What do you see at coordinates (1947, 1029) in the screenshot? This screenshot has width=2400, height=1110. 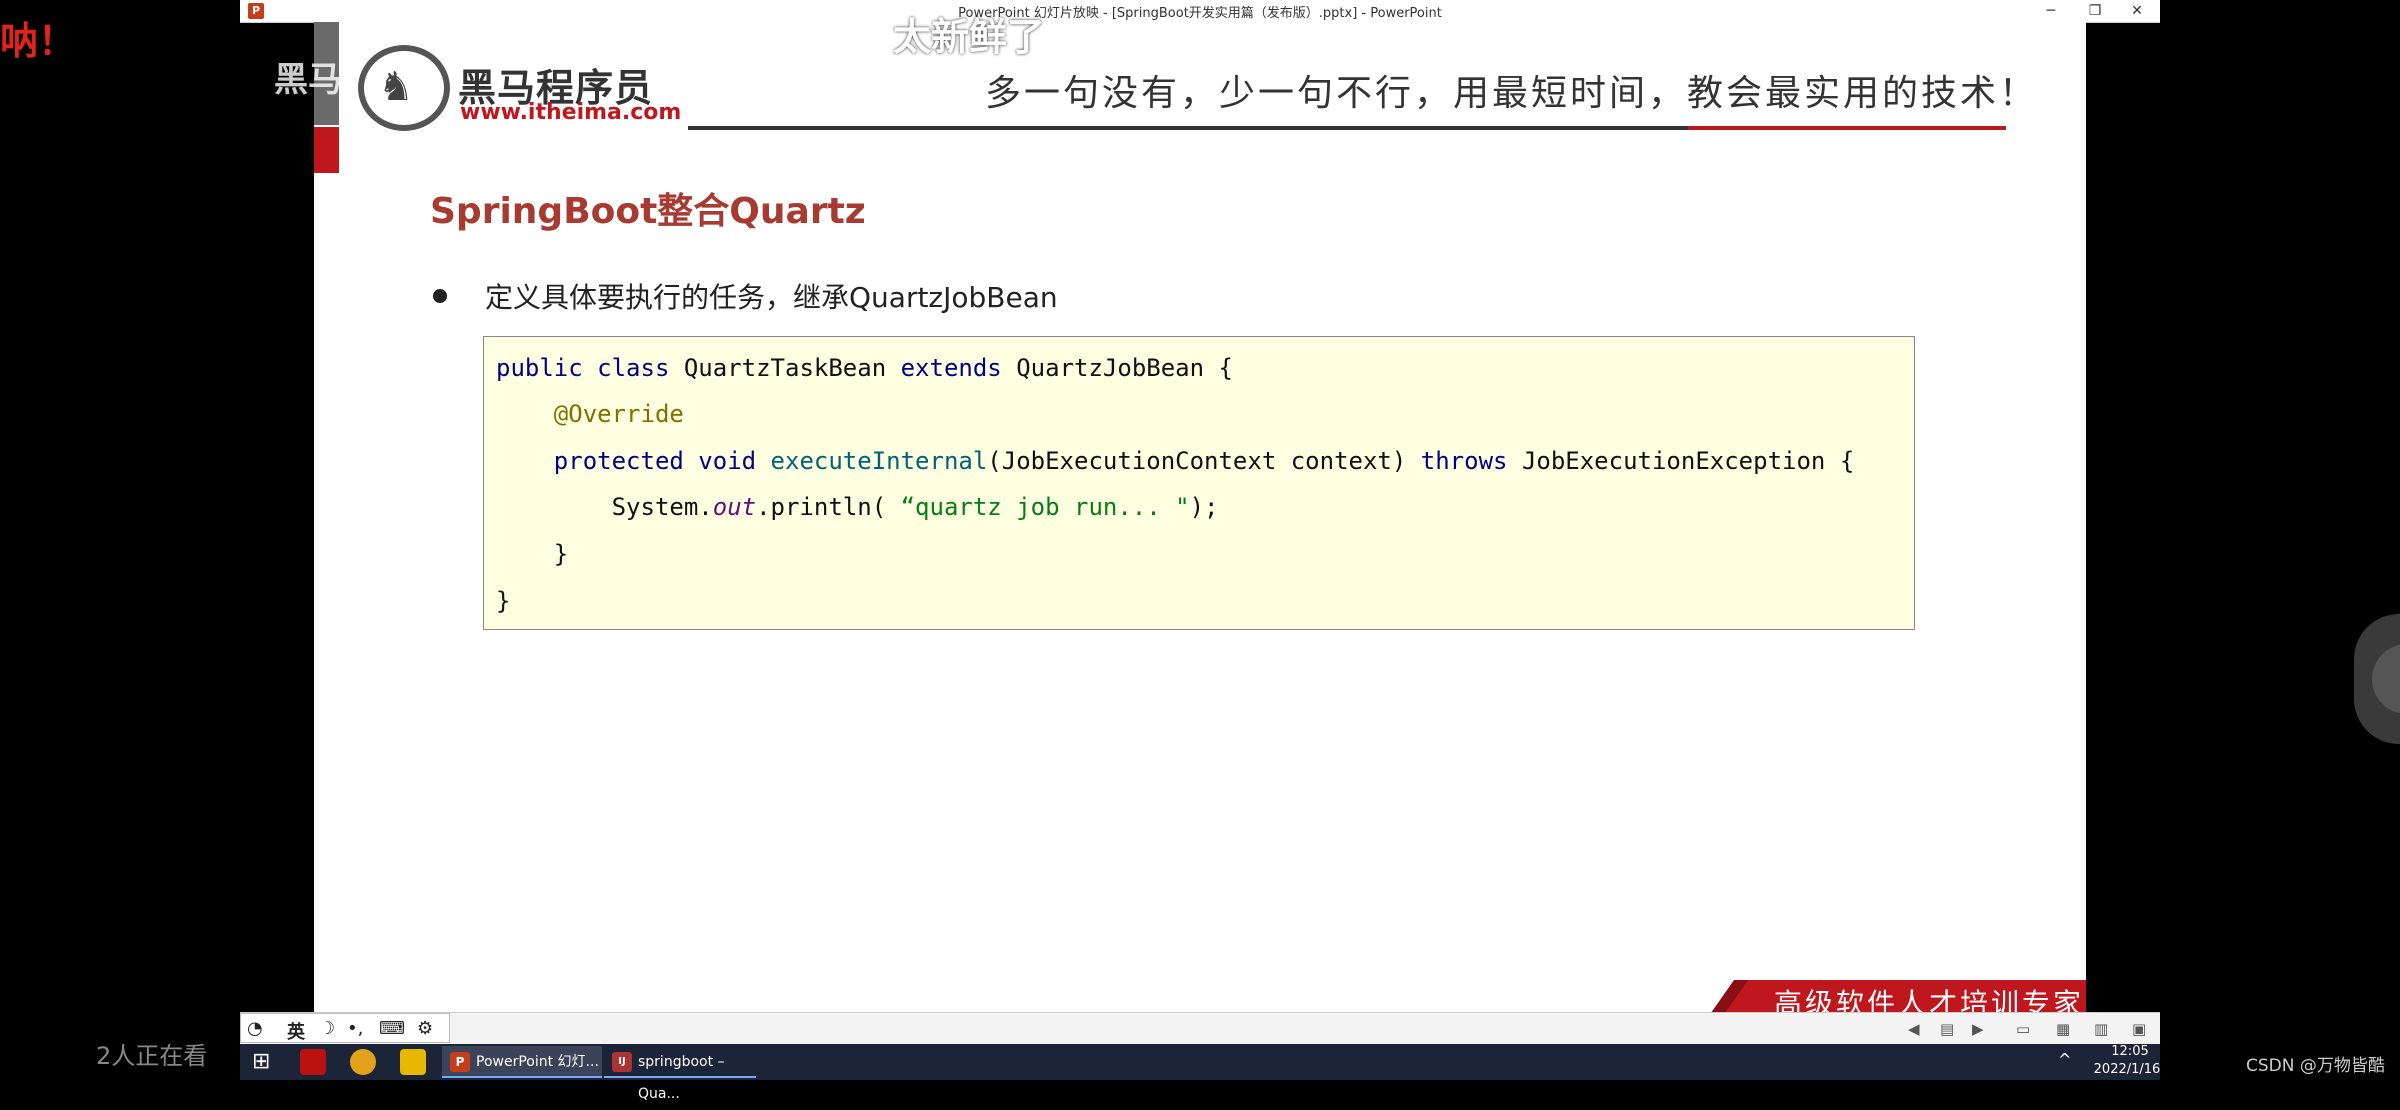 I see `menu-icon: ▤` at bounding box center [1947, 1029].